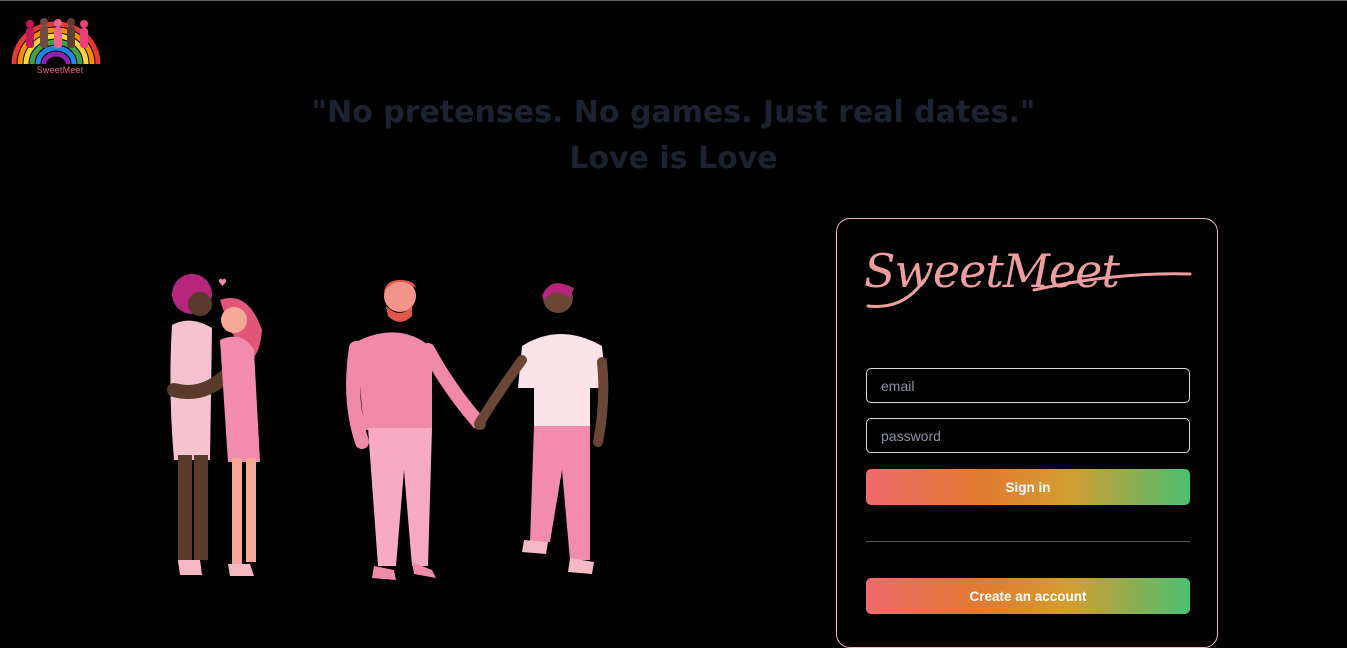 Image resolution: width=1347 pixels, height=648 pixels. What do you see at coordinates (673, 0) in the screenshot?
I see `top-border` at bounding box center [673, 0].